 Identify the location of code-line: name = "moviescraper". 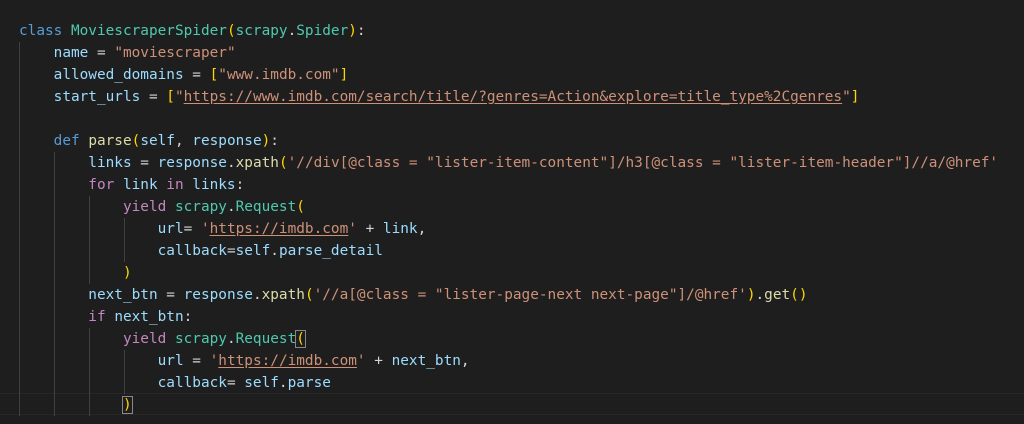
(127, 53).